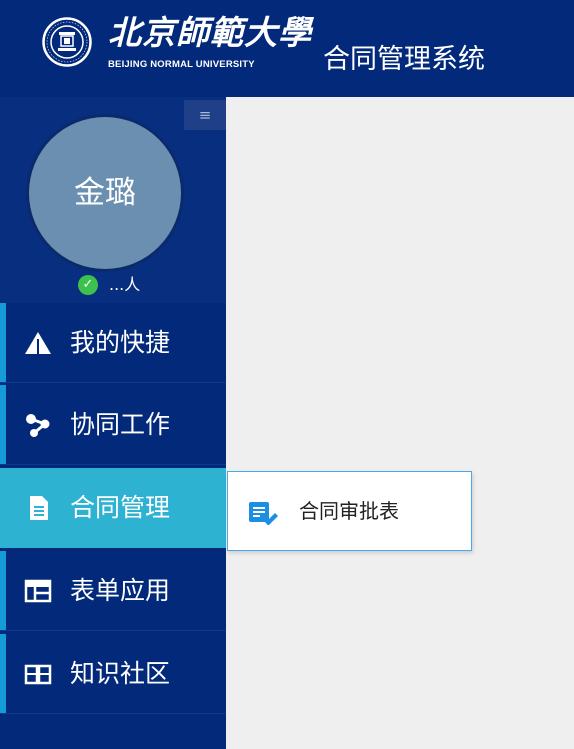 The width and height of the screenshot is (574, 749). What do you see at coordinates (120, 507) in the screenshot?
I see `sidebar-item-label: 合同管理` at bounding box center [120, 507].